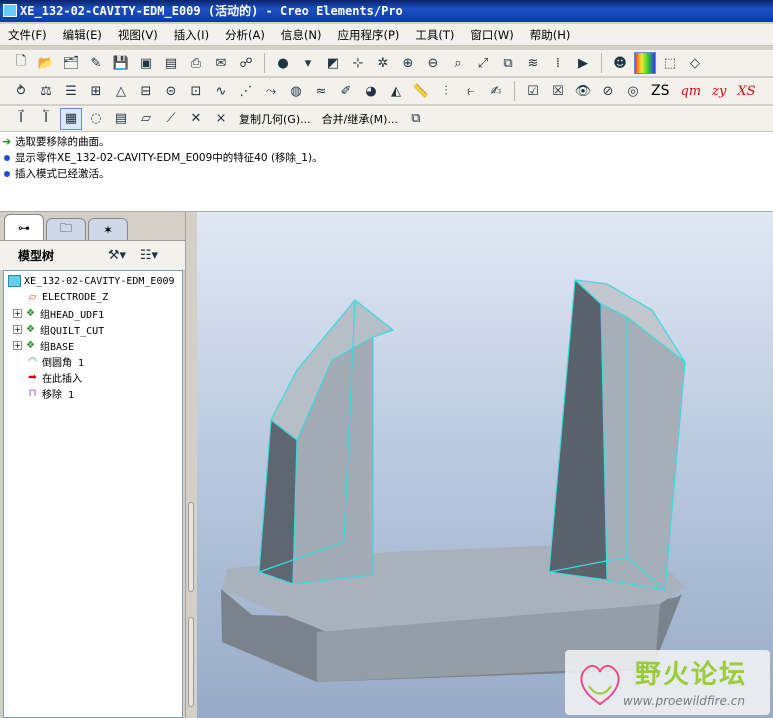 The height and width of the screenshot is (718, 773). I want to click on curve-icon: ∿, so click(221, 91).